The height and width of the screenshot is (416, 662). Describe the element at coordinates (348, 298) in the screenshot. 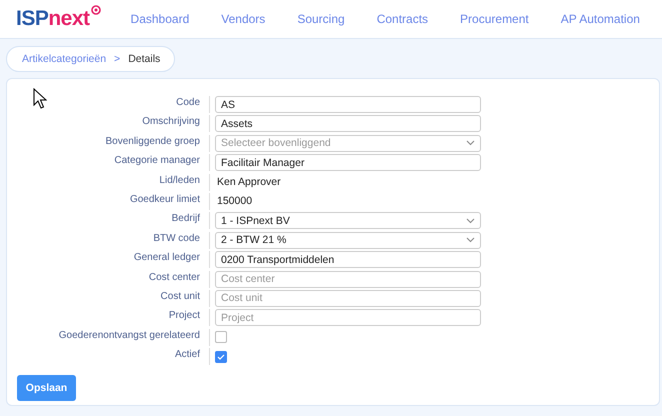

I see `input-field: Cost unit` at that location.